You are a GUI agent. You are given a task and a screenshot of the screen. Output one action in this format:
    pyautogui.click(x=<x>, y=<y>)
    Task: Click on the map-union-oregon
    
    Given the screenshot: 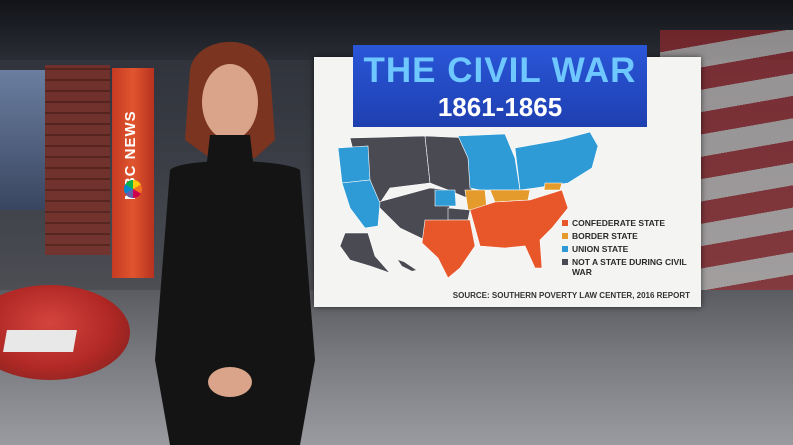 What is the action you would take?
    pyautogui.click(x=354, y=164)
    